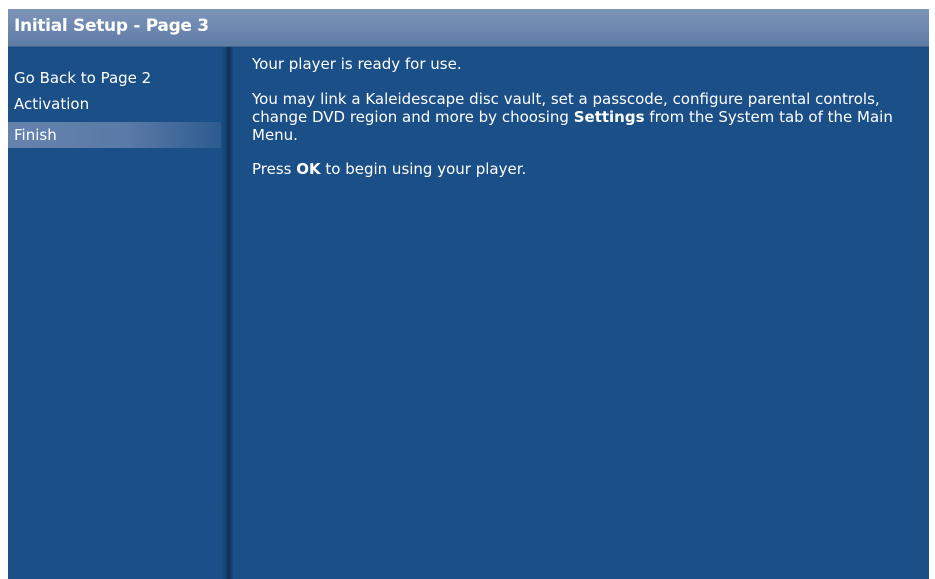  What do you see at coordinates (308, 169) in the screenshot?
I see `ok-keyword: OK` at bounding box center [308, 169].